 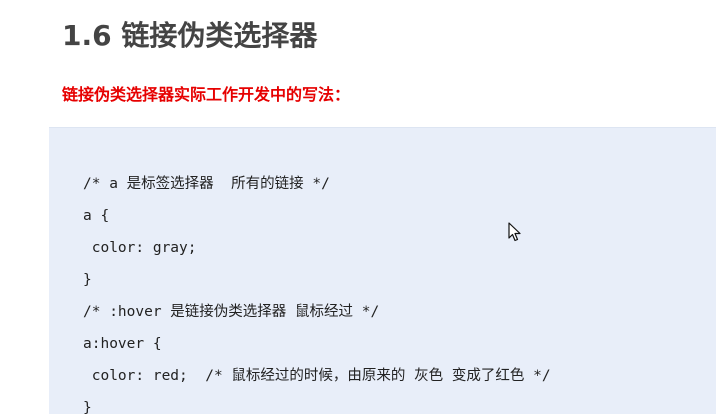 I want to click on mouse-pointer-icon, so click(x=514, y=232).